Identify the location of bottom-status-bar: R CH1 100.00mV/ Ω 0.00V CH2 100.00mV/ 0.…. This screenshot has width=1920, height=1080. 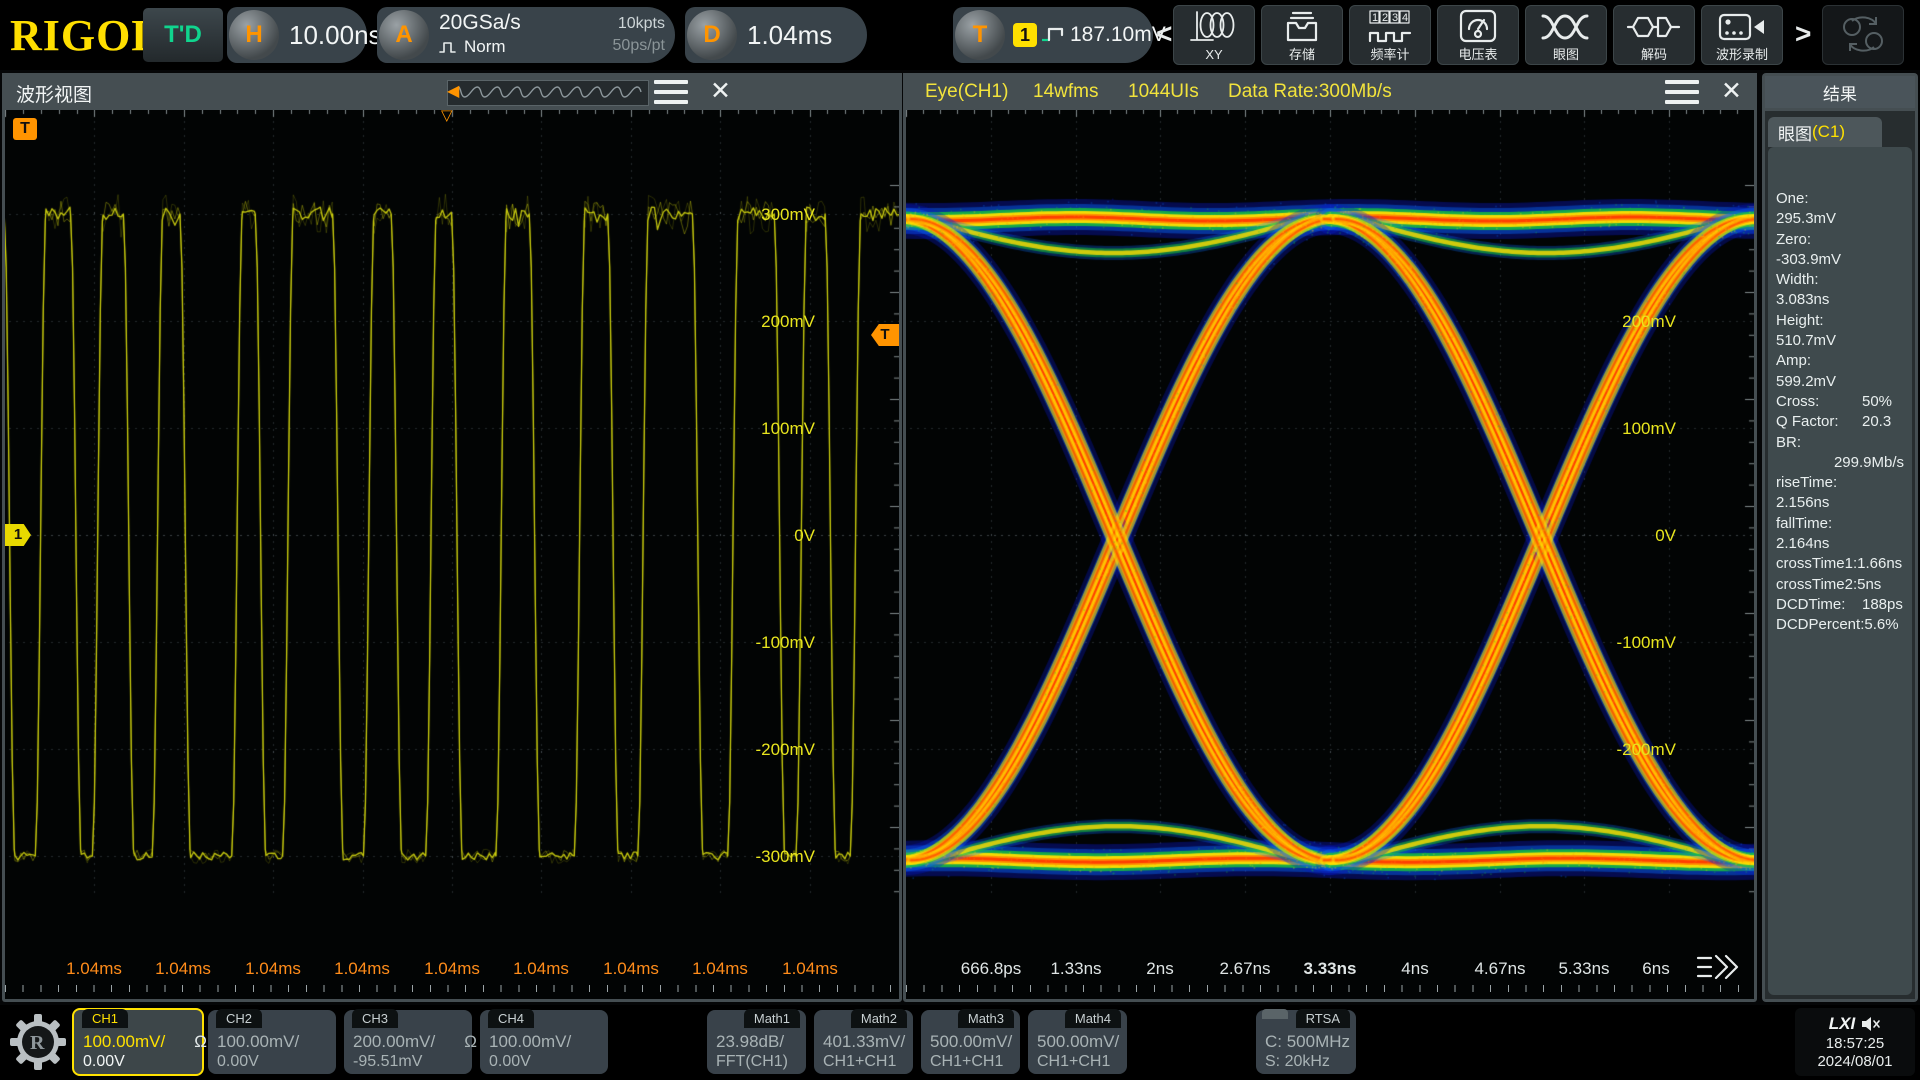
(960, 1042).